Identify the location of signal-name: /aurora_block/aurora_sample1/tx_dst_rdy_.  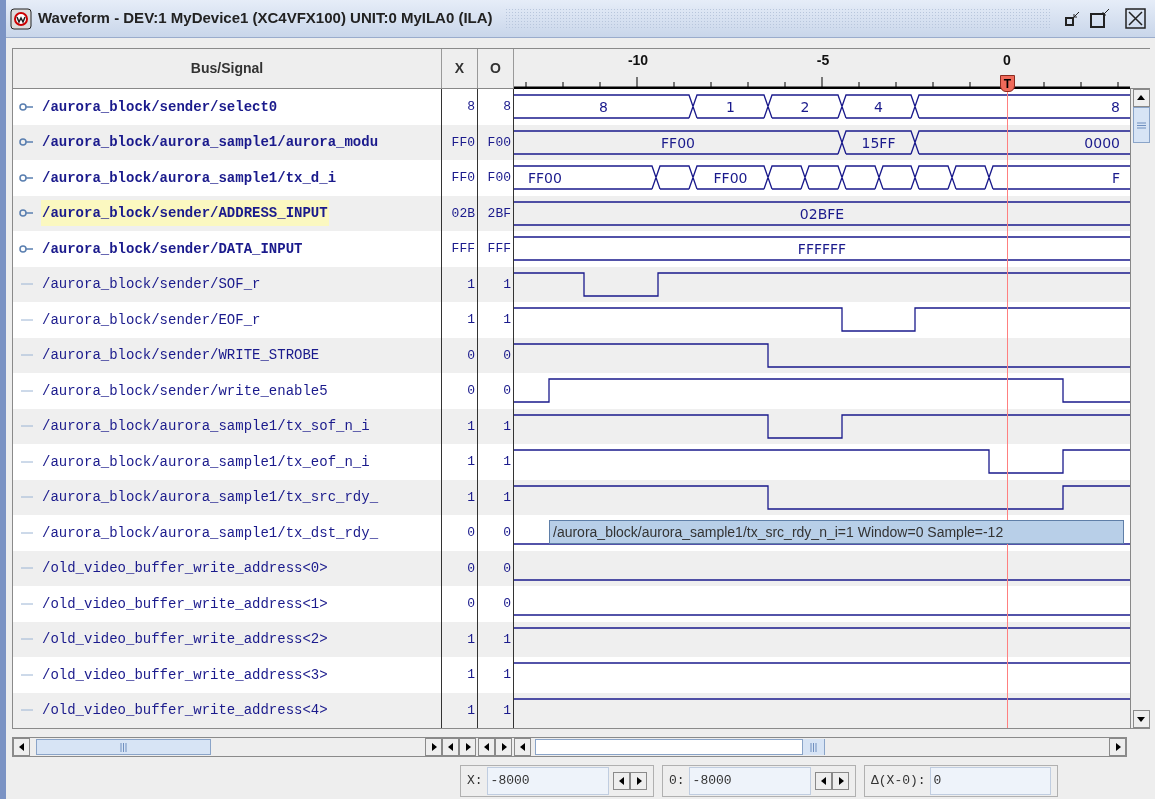
(210, 532).